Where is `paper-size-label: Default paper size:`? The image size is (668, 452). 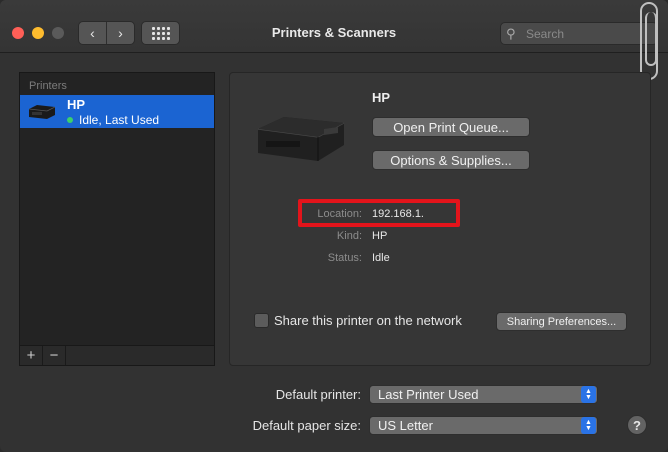
paper-size-label: Default paper size: is located at coordinates (306, 425).